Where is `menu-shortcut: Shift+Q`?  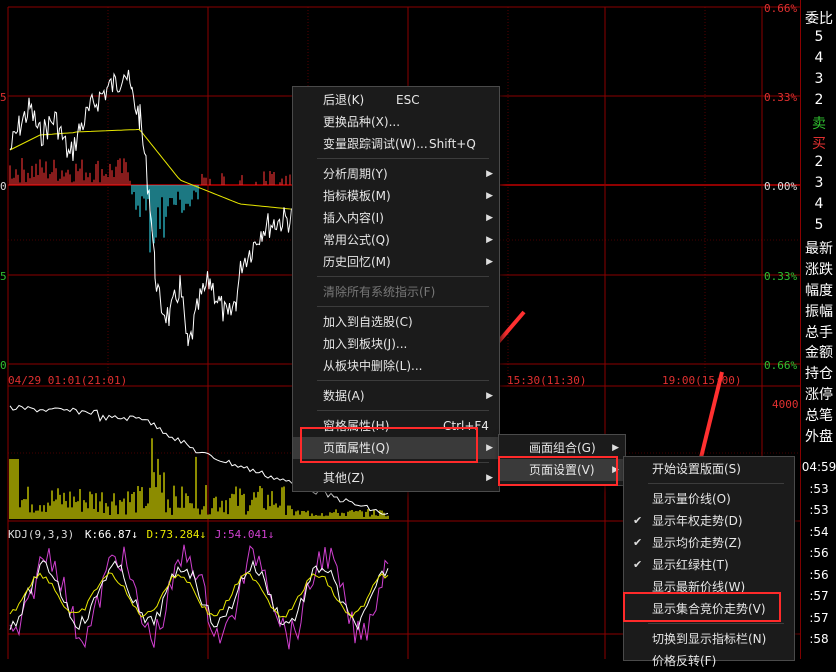 menu-shortcut: Shift+Q is located at coordinates (452, 144).